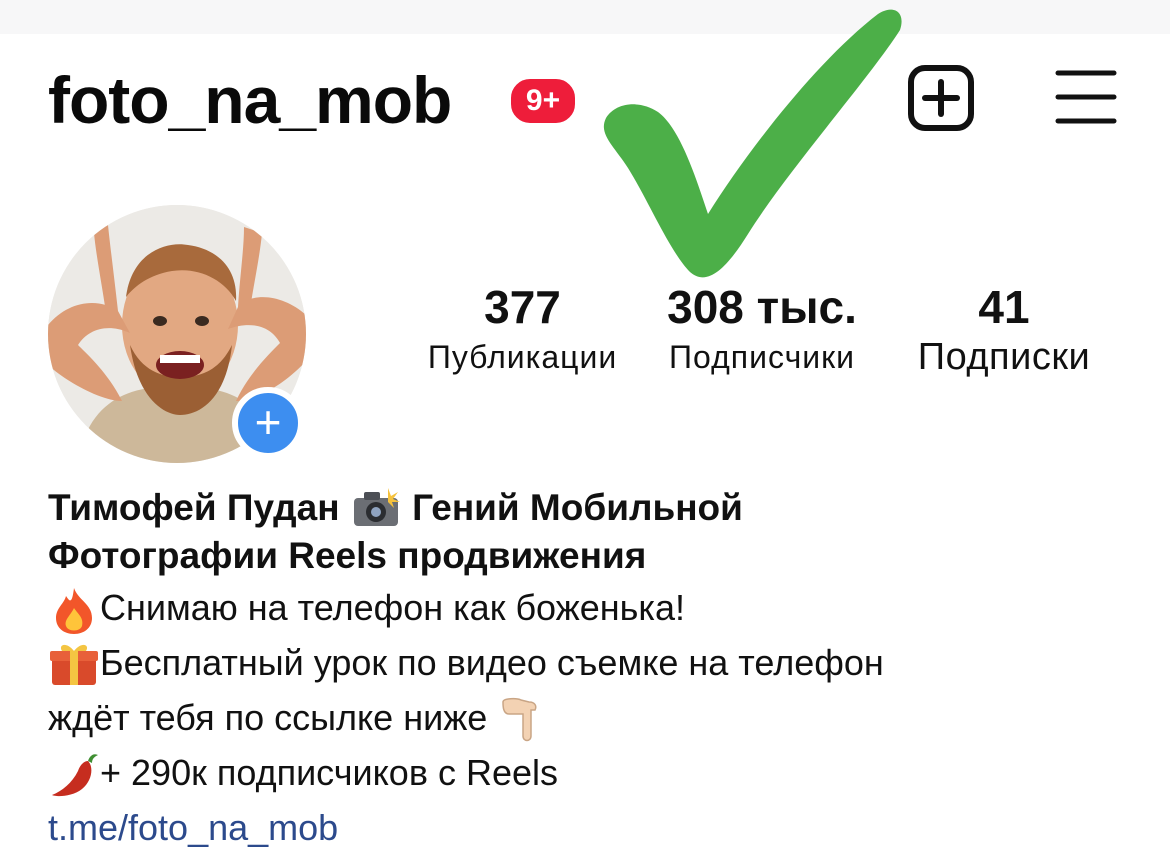 The height and width of the screenshot is (858, 1170). Describe the element at coordinates (522, 357) in the screenshot. I see `posts-label: Публикации` at that location.